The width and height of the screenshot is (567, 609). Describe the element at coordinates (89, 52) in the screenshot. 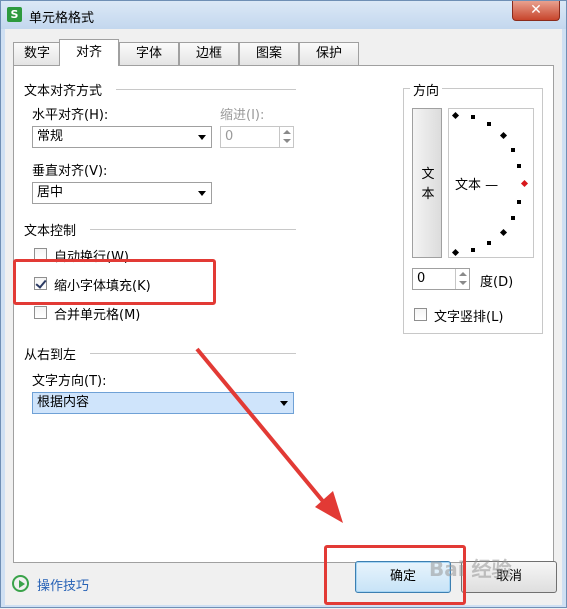

I see `tab-alignment: 对齐` at that location.